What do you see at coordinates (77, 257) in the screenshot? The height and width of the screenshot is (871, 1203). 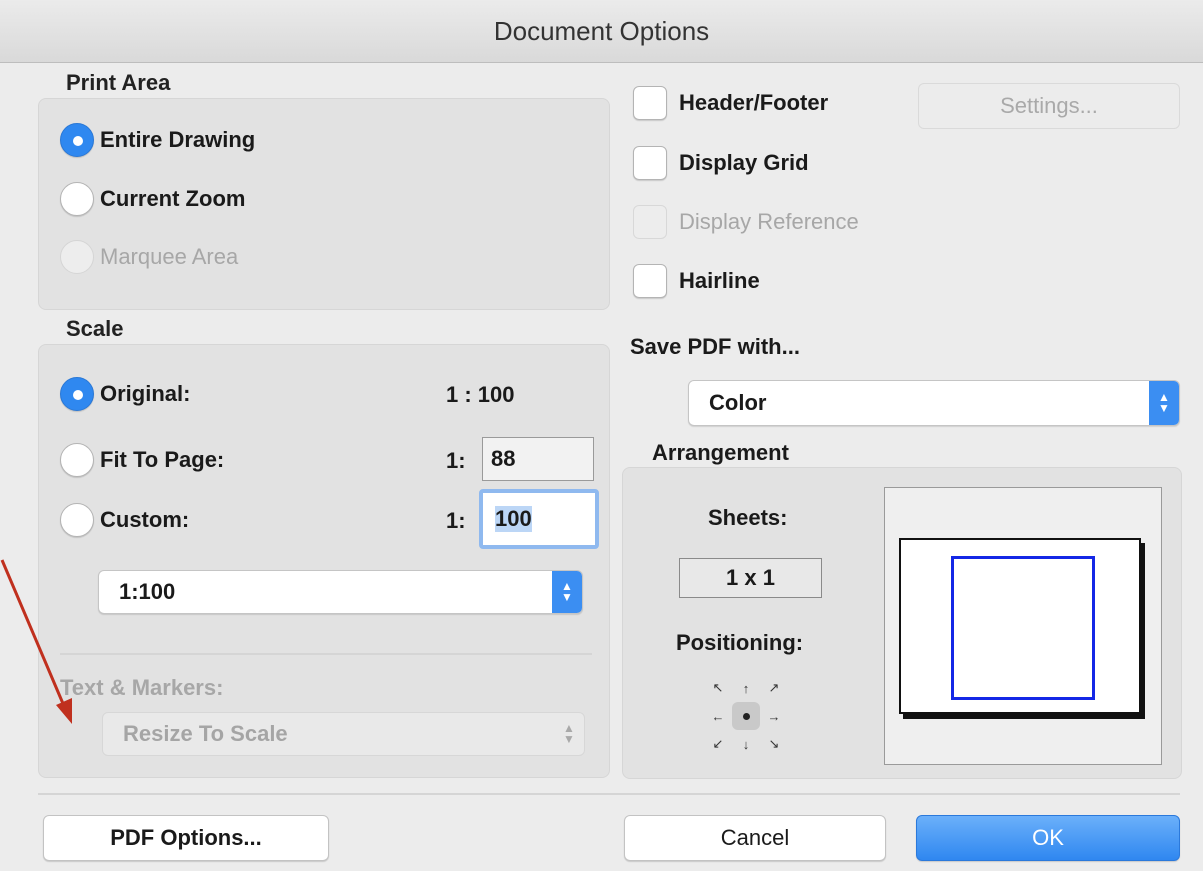 I see `radio-button-disabled` at bounding box center [77, 257].